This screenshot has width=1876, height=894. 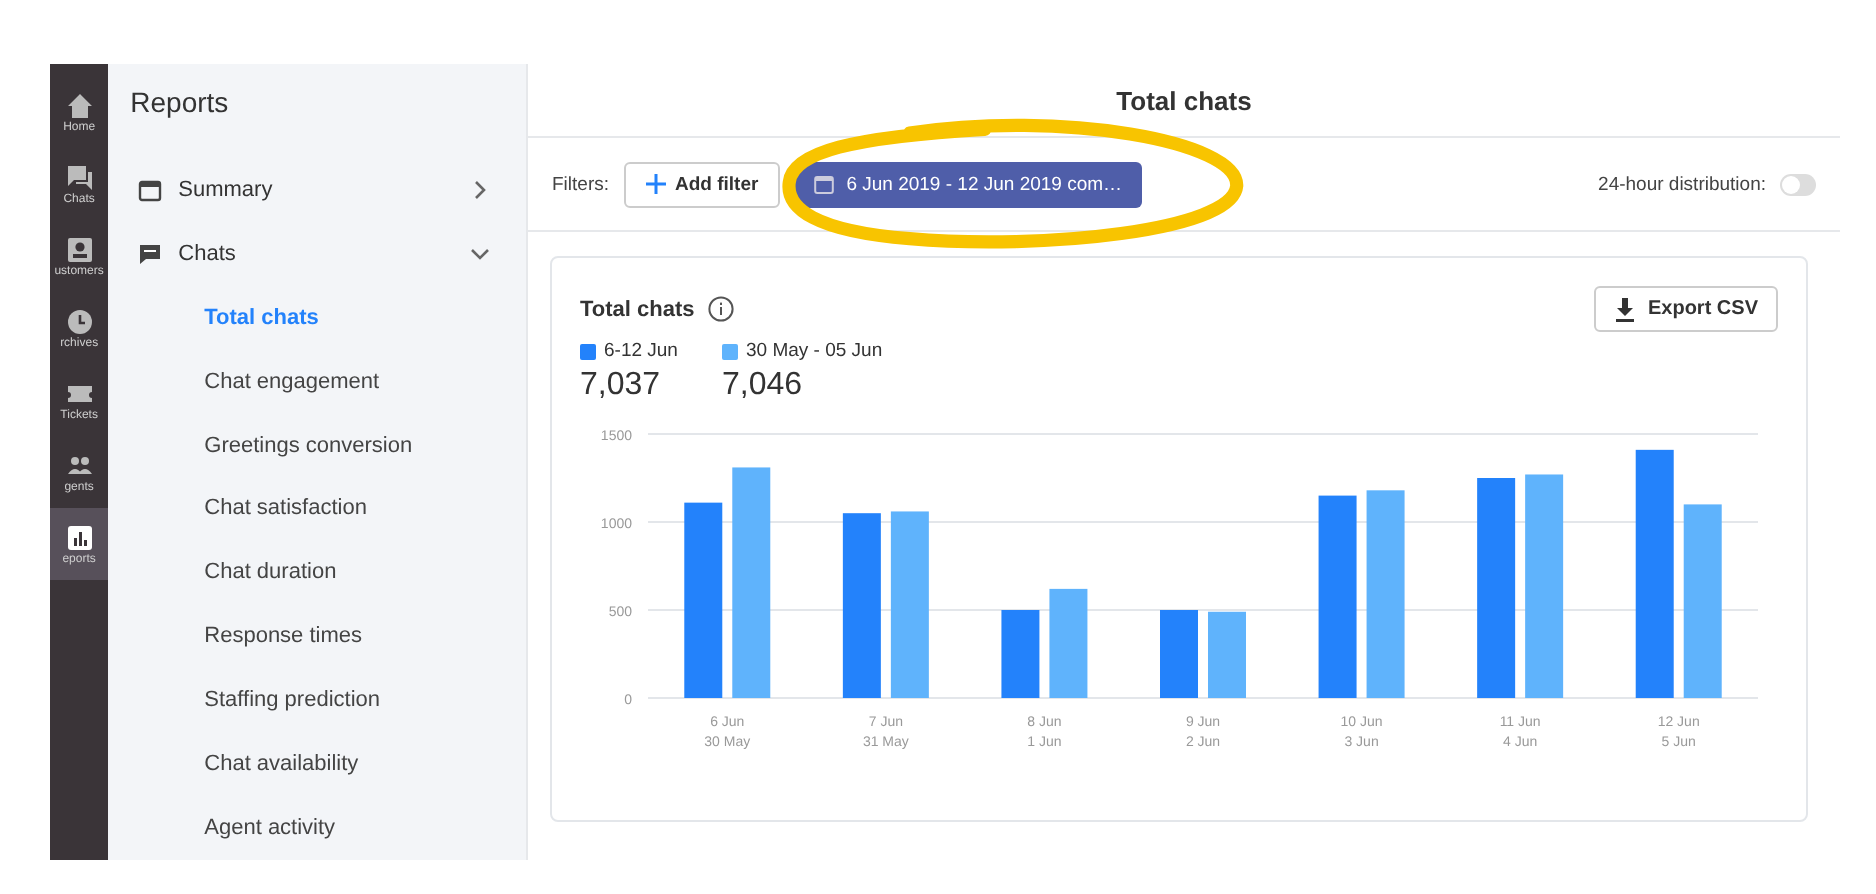 I want to click on sidebar-item: Chat availability, so click(x=317, y=764).